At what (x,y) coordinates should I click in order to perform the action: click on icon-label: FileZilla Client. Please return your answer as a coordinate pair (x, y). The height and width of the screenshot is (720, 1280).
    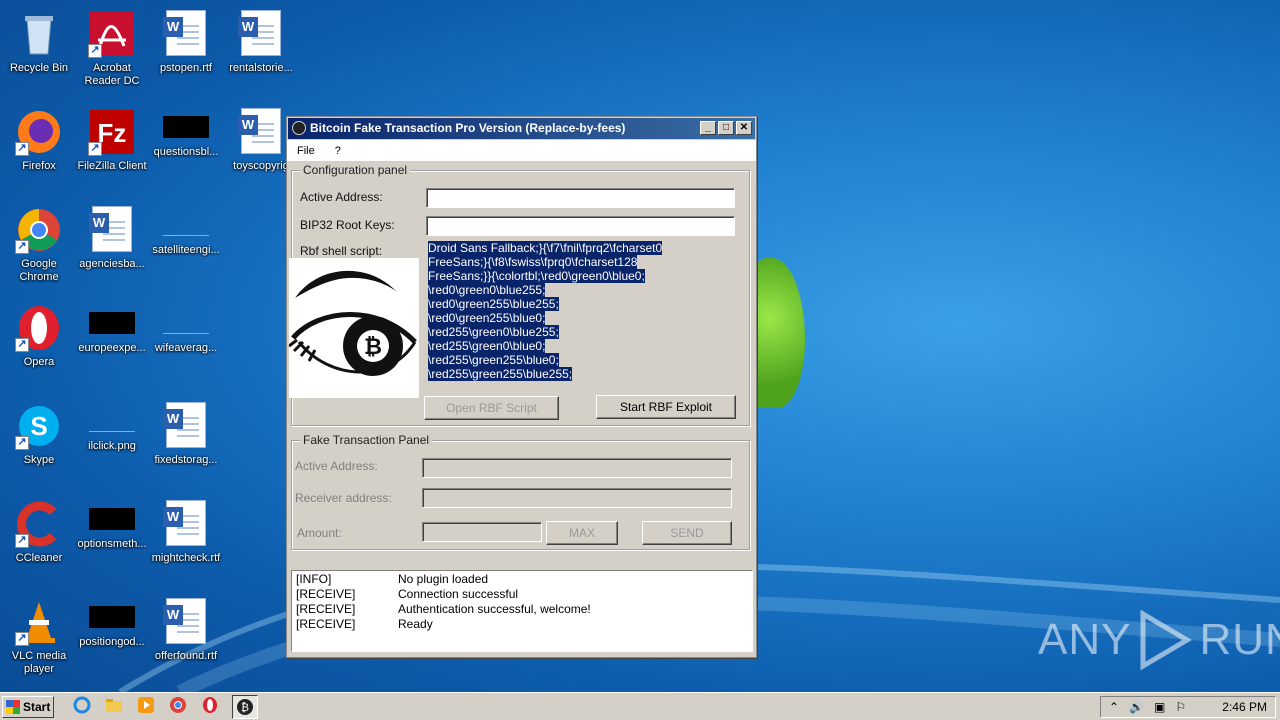
    Looking at the image, I should click on (112, 166).